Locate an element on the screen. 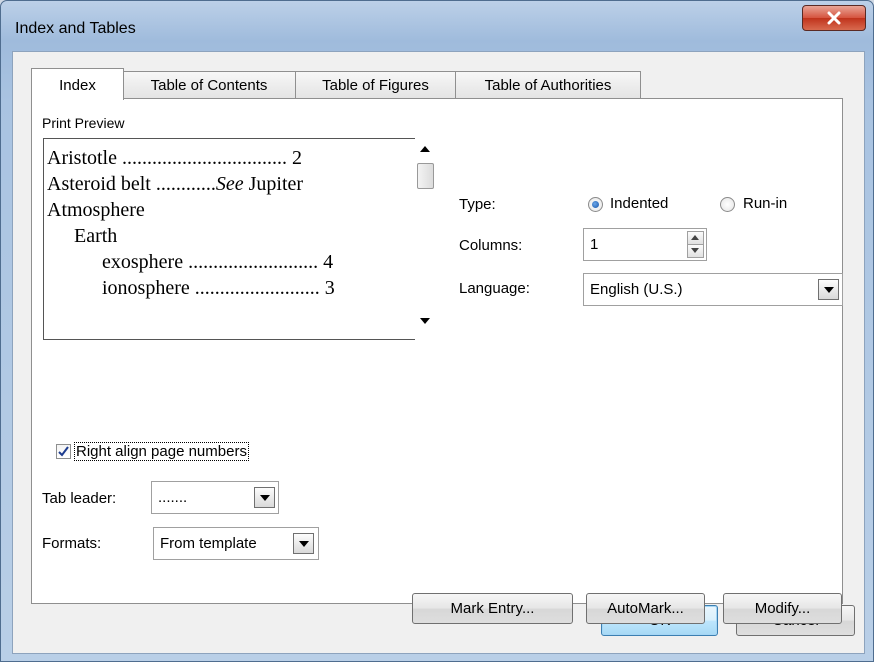 This screenshot has width=874, height=662. language-label: Language: is located at coordinates (494, 288).